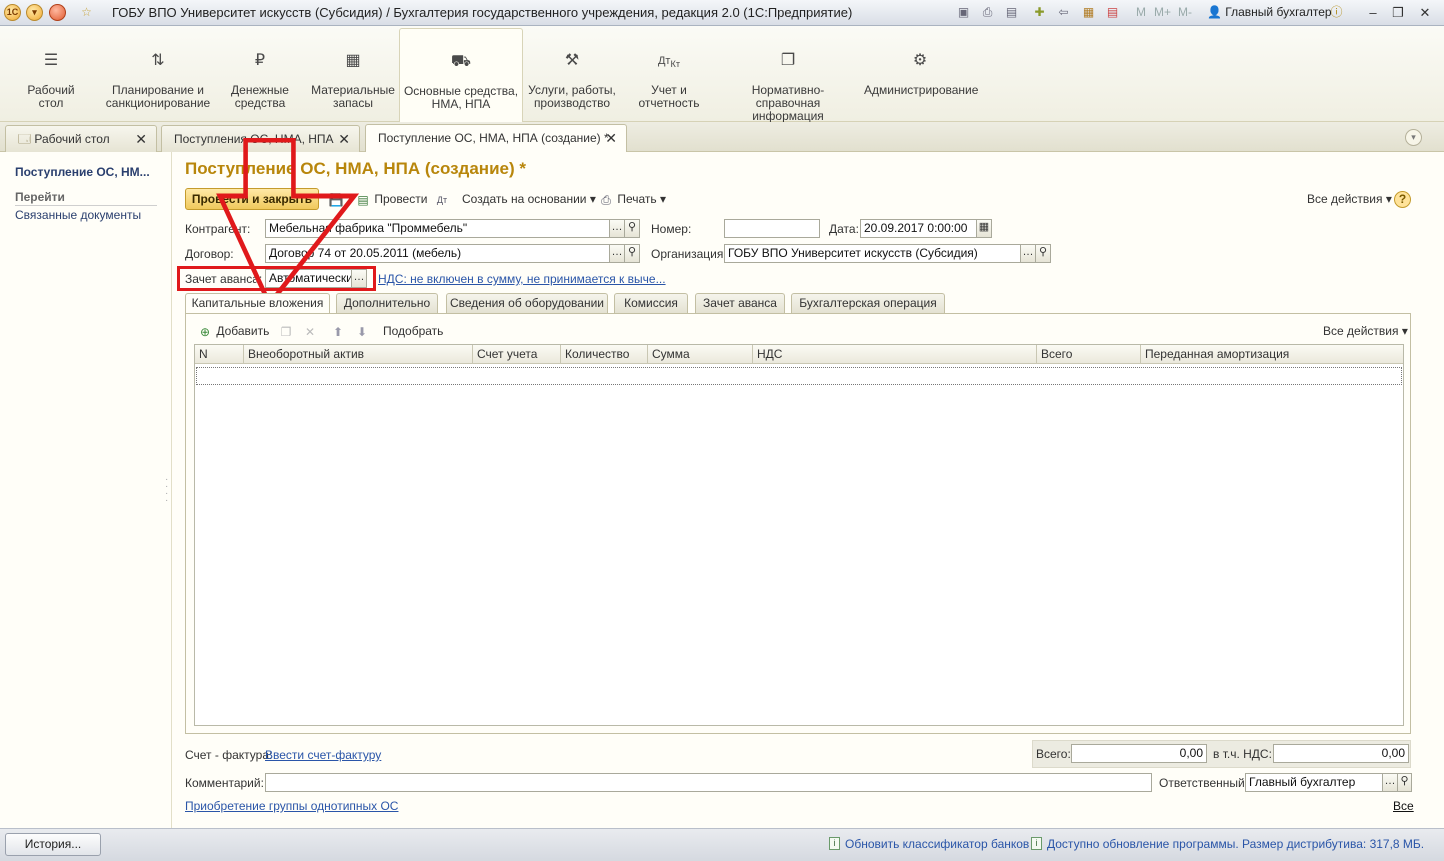  I want to click on subtab-advance-offset: Зачет аванса, so click(740, 303).